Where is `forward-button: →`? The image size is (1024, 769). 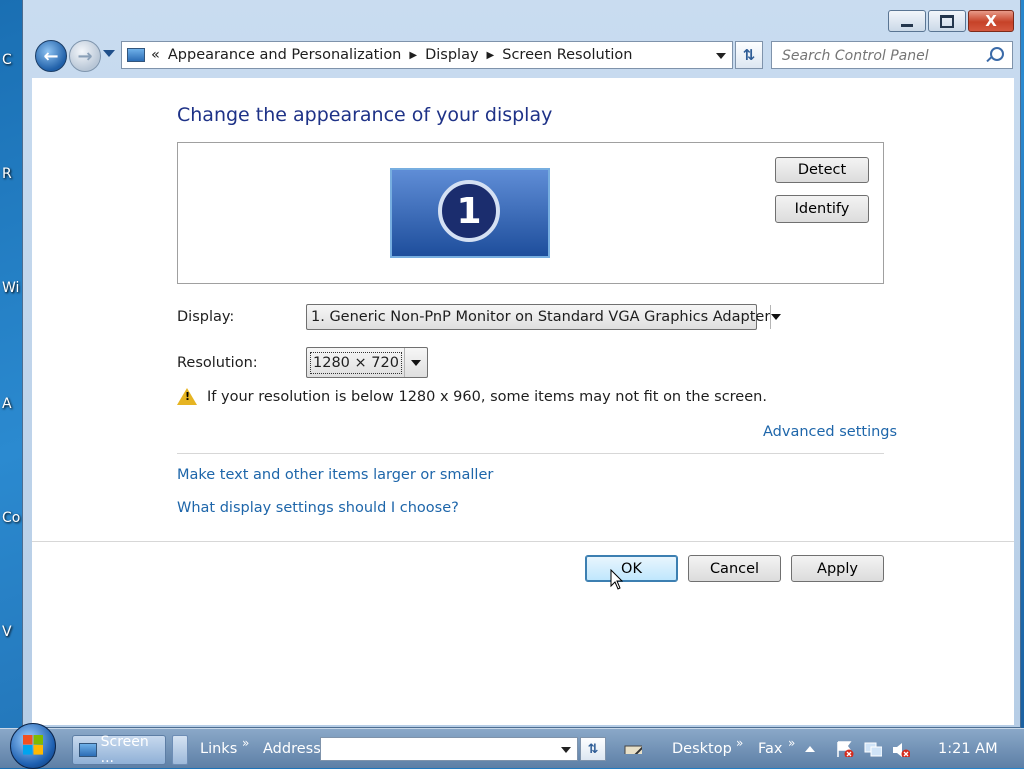 forward-button: → is located at coordinates (85, 56).